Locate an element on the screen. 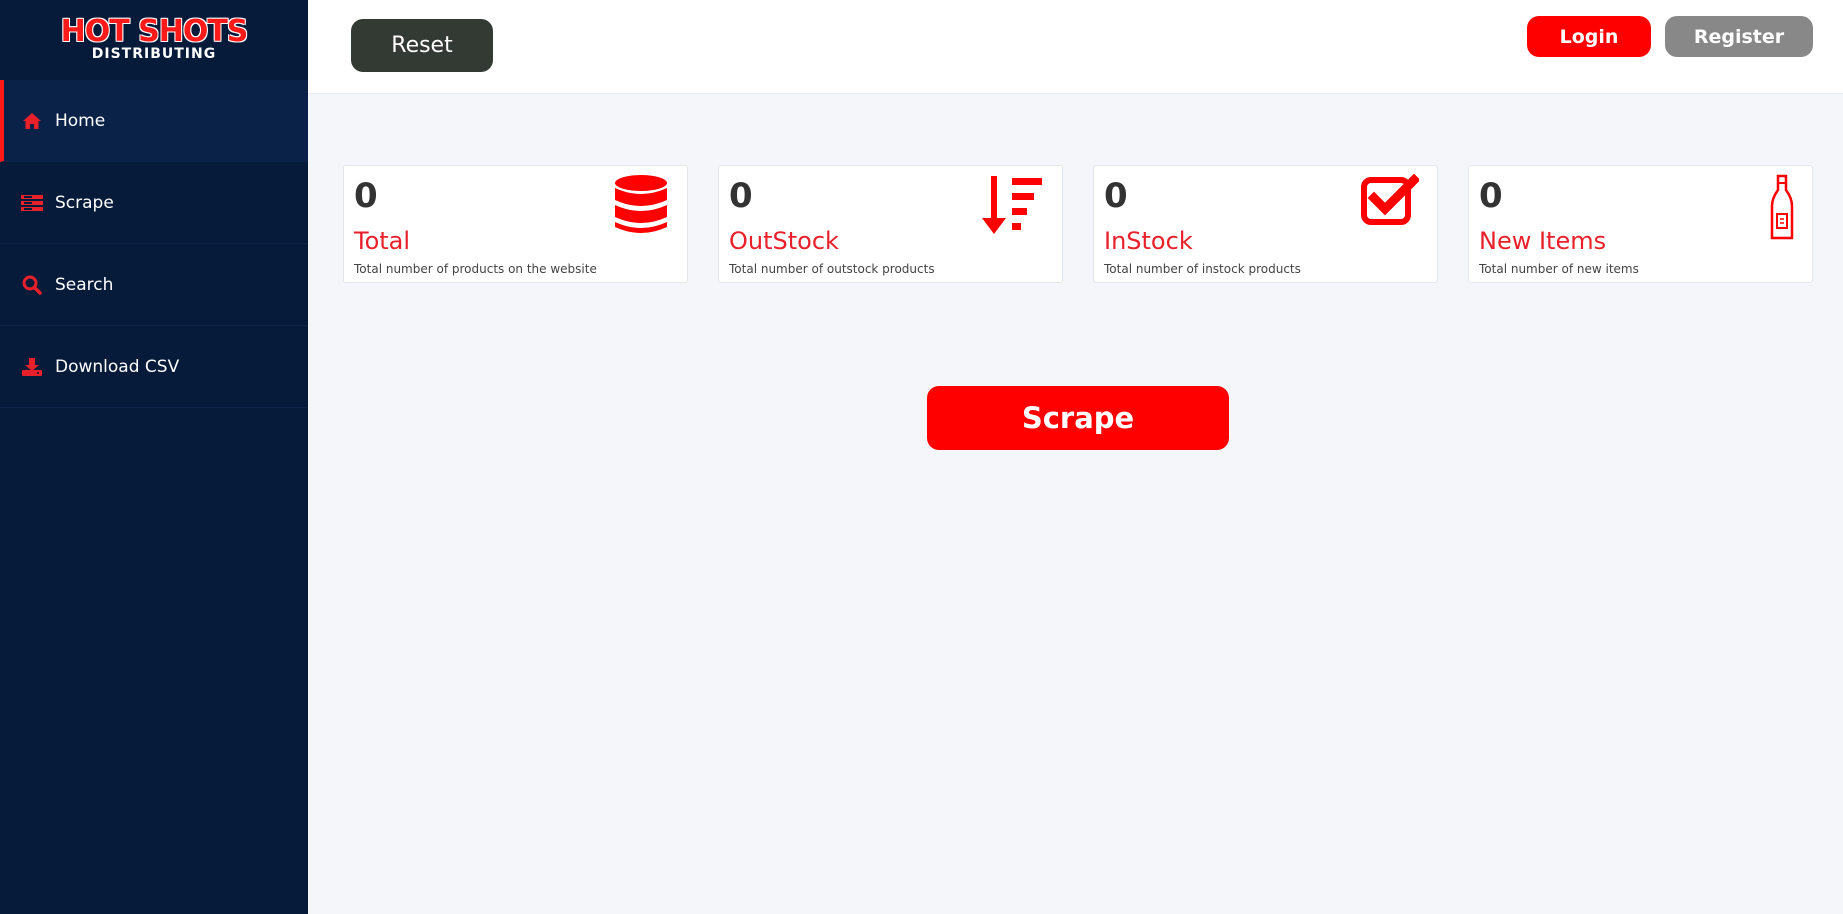  stat-description: Total number of outstock products is located at coordinates (832, 269).